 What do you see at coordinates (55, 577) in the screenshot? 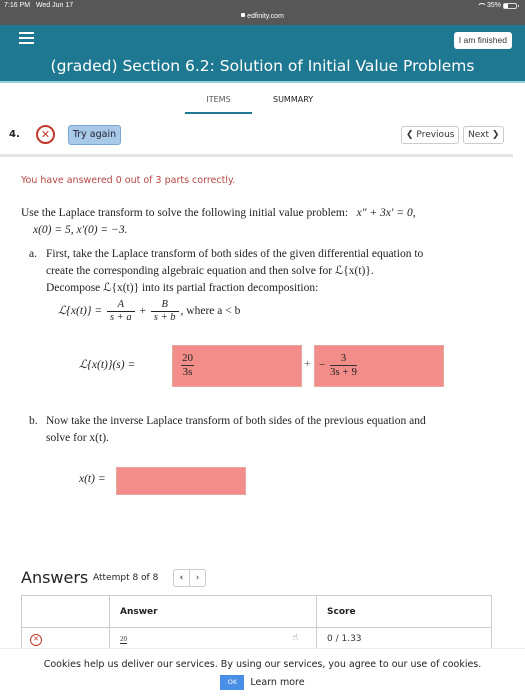
I see `answers-heading: Answers` at bounding box center [55, 577].